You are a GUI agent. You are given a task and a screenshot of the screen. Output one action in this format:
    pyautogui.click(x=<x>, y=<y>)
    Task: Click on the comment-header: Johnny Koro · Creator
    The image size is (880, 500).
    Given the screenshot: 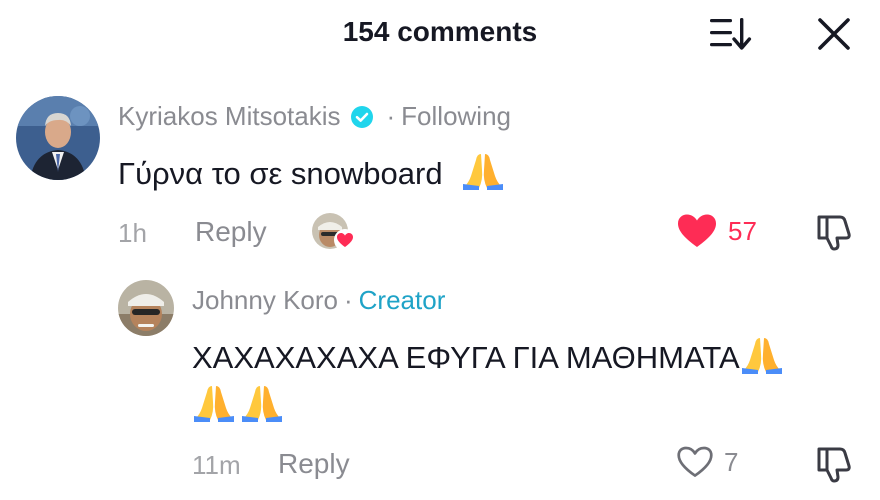 What is the action you would take?
    pyautogui.click(x=318, y=300)
    